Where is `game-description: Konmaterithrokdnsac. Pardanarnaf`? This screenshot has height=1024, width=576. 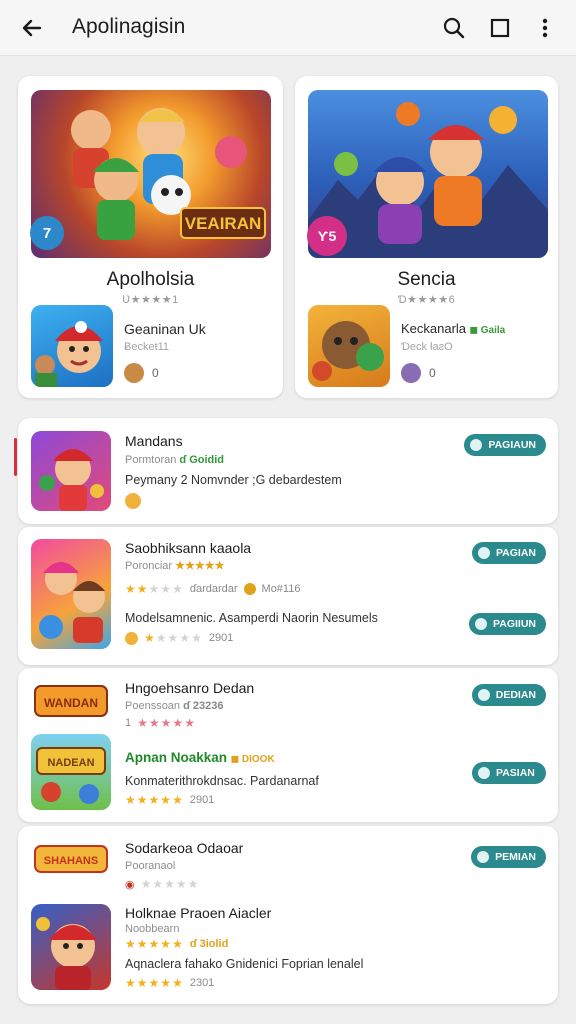 game-description: Konmaterithrokdnsac. Pardanarnaf is located at coordinates (222, 781).